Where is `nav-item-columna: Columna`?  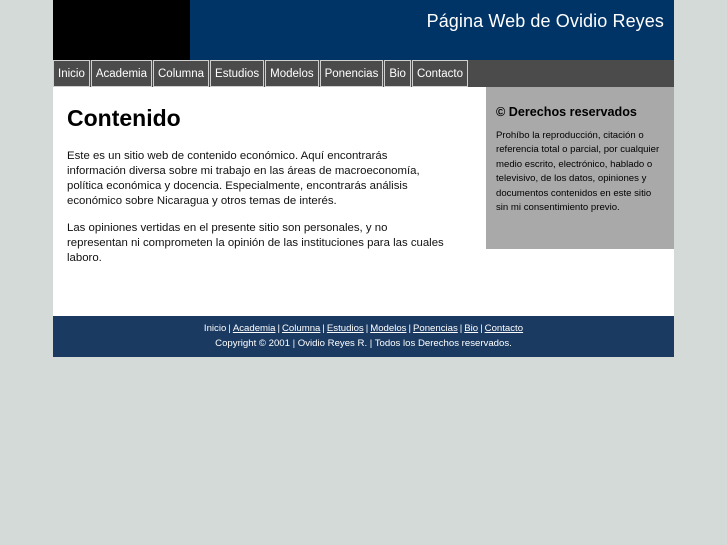
nav-item-columna: Columna is located at coordinates (181, 73).